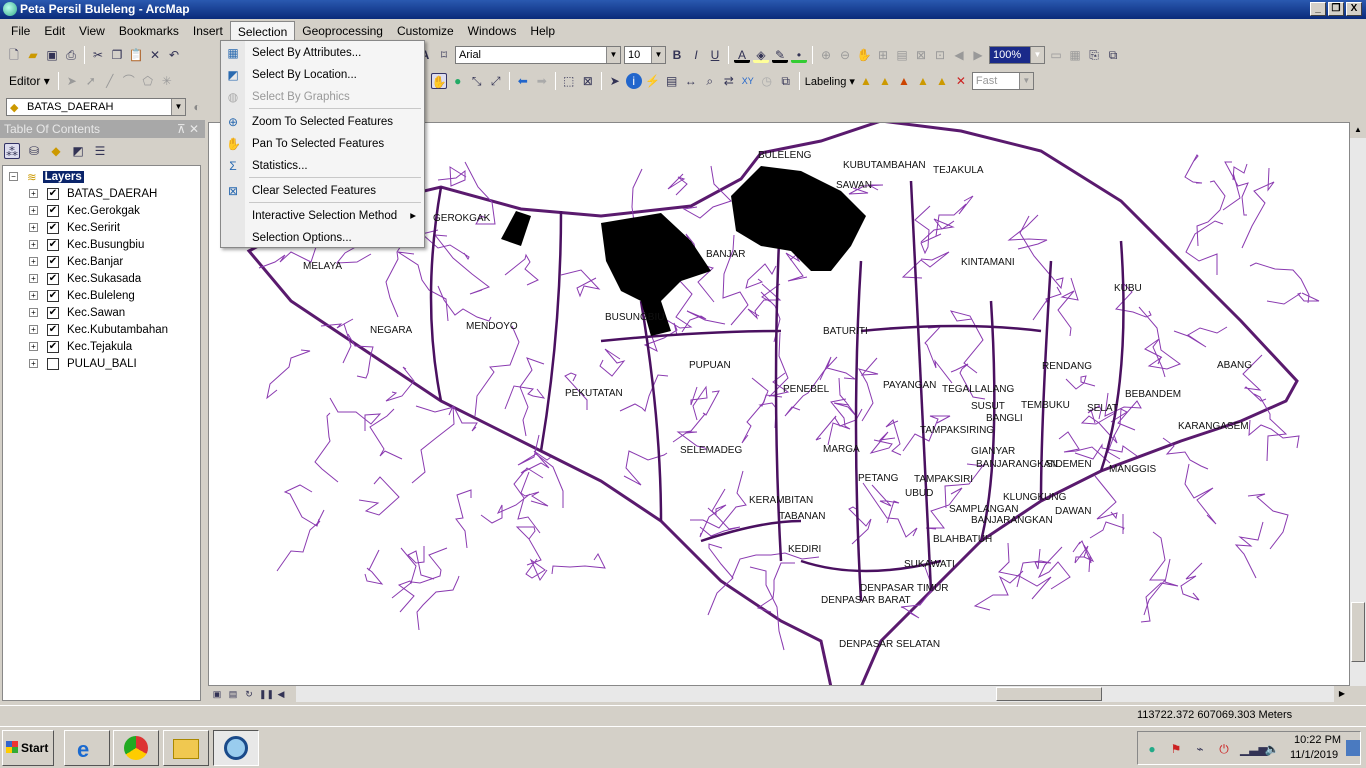 The image size is (1366, 768). Describe the element at coordinates (82, 295) in the screenshot. I see `toc-layer-item: + ✔ Kec.Buleleng` at that location.